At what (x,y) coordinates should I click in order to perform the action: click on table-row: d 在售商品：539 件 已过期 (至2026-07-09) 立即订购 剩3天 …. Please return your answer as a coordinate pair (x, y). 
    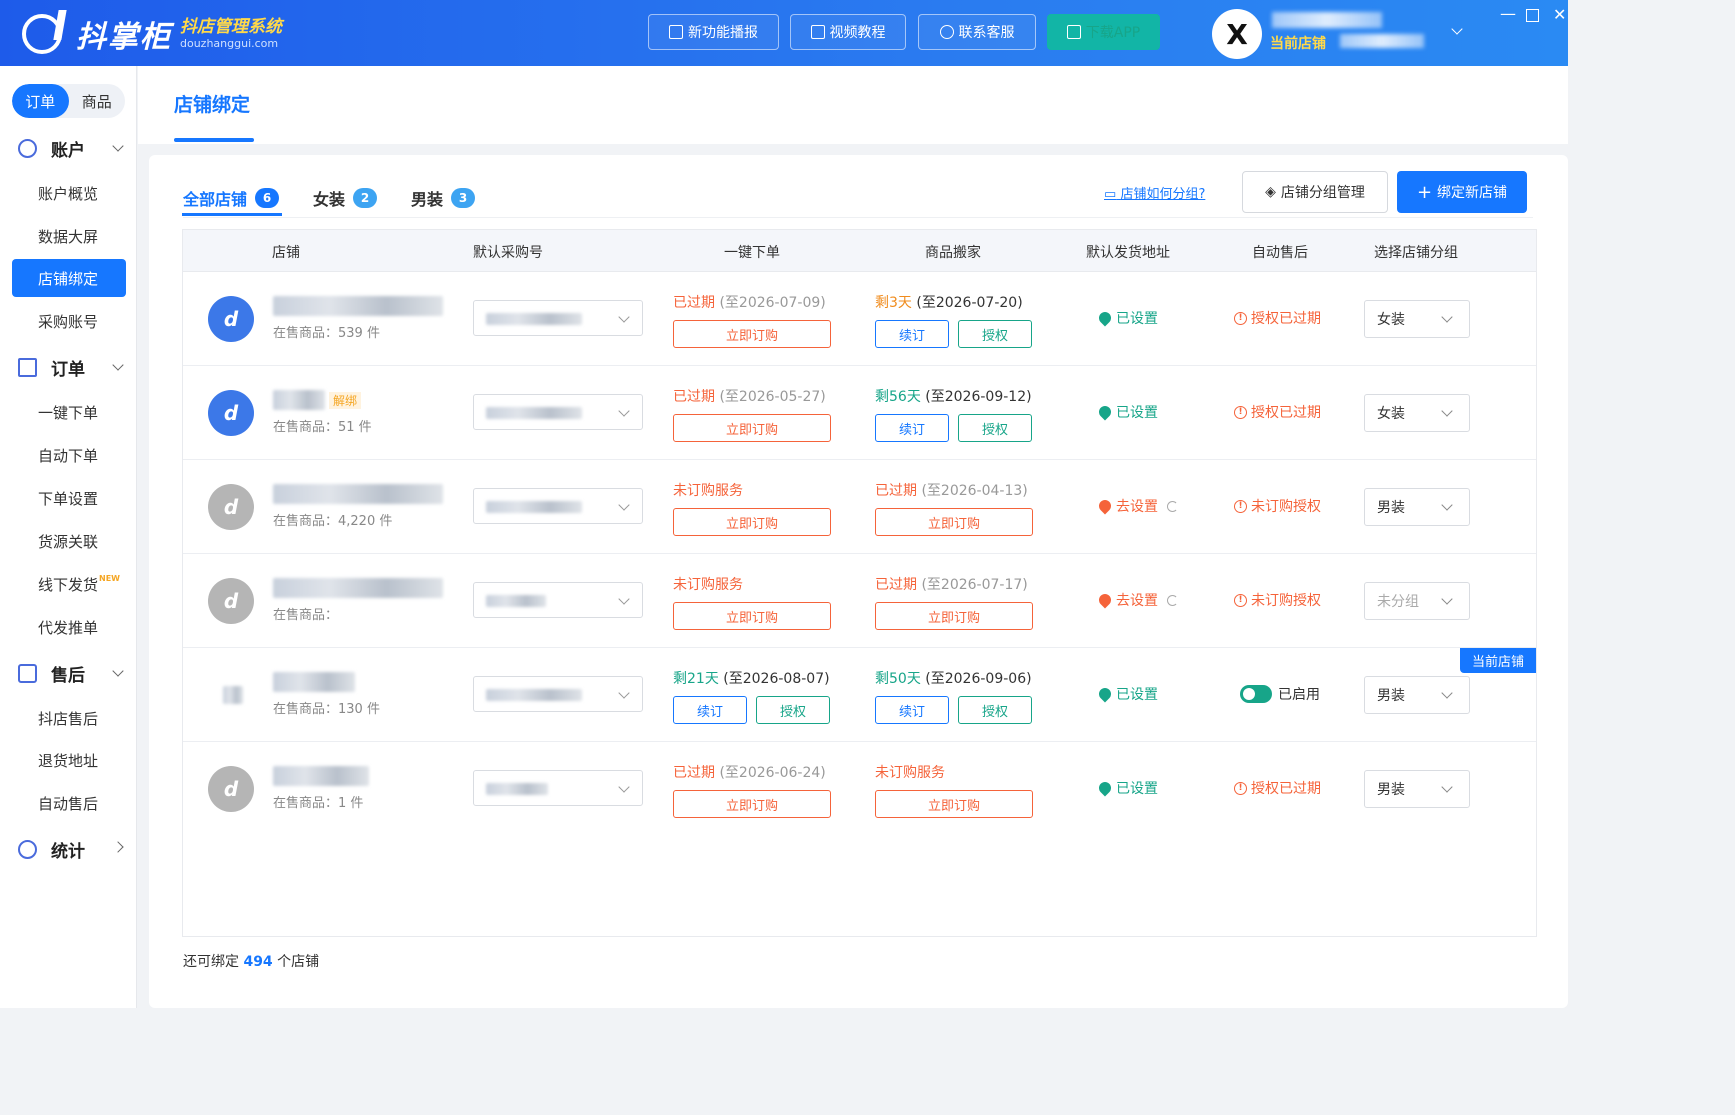
    Looking at the image, I should click on (859, 319).